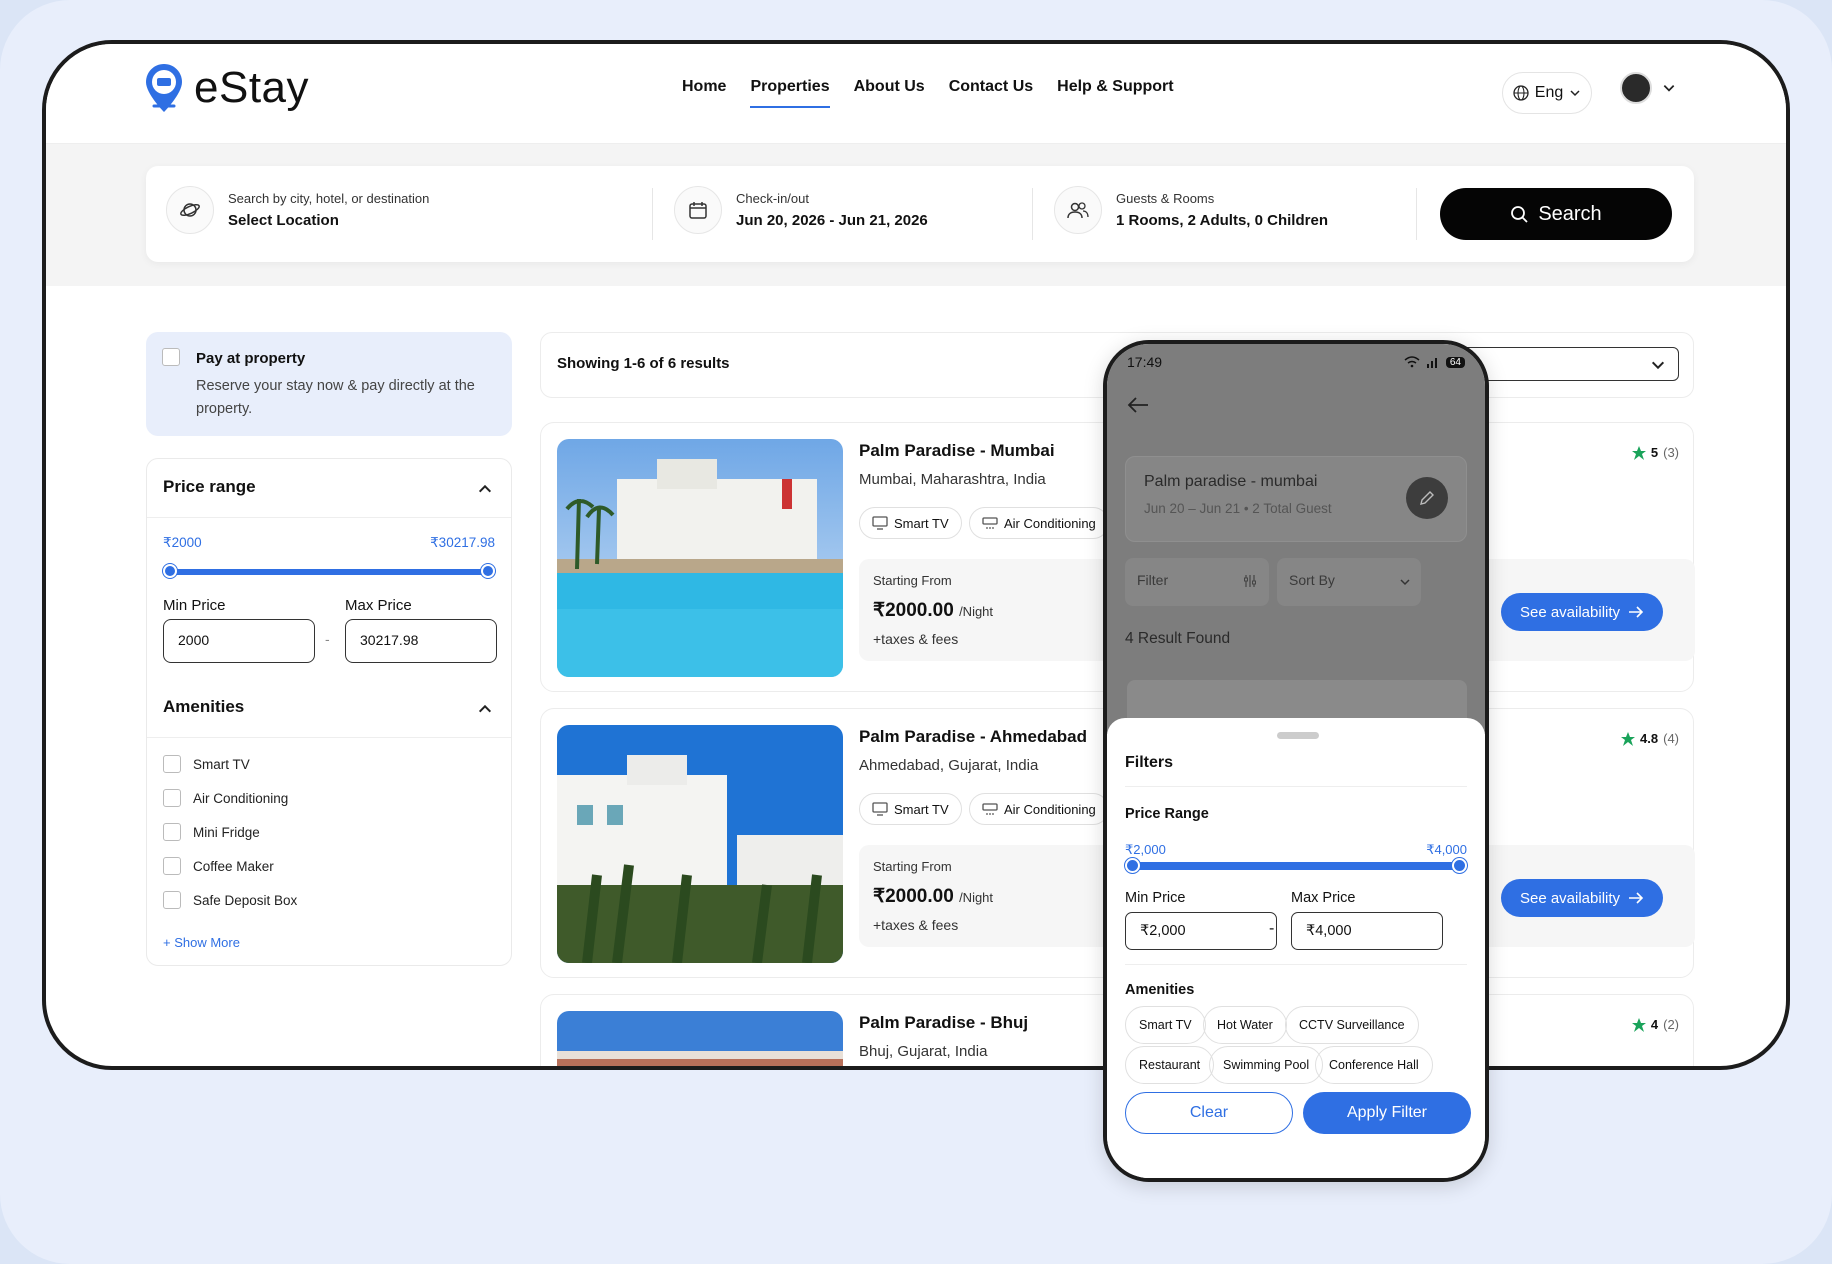 This screenshot has width=1832, height=1264. What do you see at coordinates (226, 832) in the screenshot?
I see `amenity-label: Mini Fridge` at bounding box center [226, 832].